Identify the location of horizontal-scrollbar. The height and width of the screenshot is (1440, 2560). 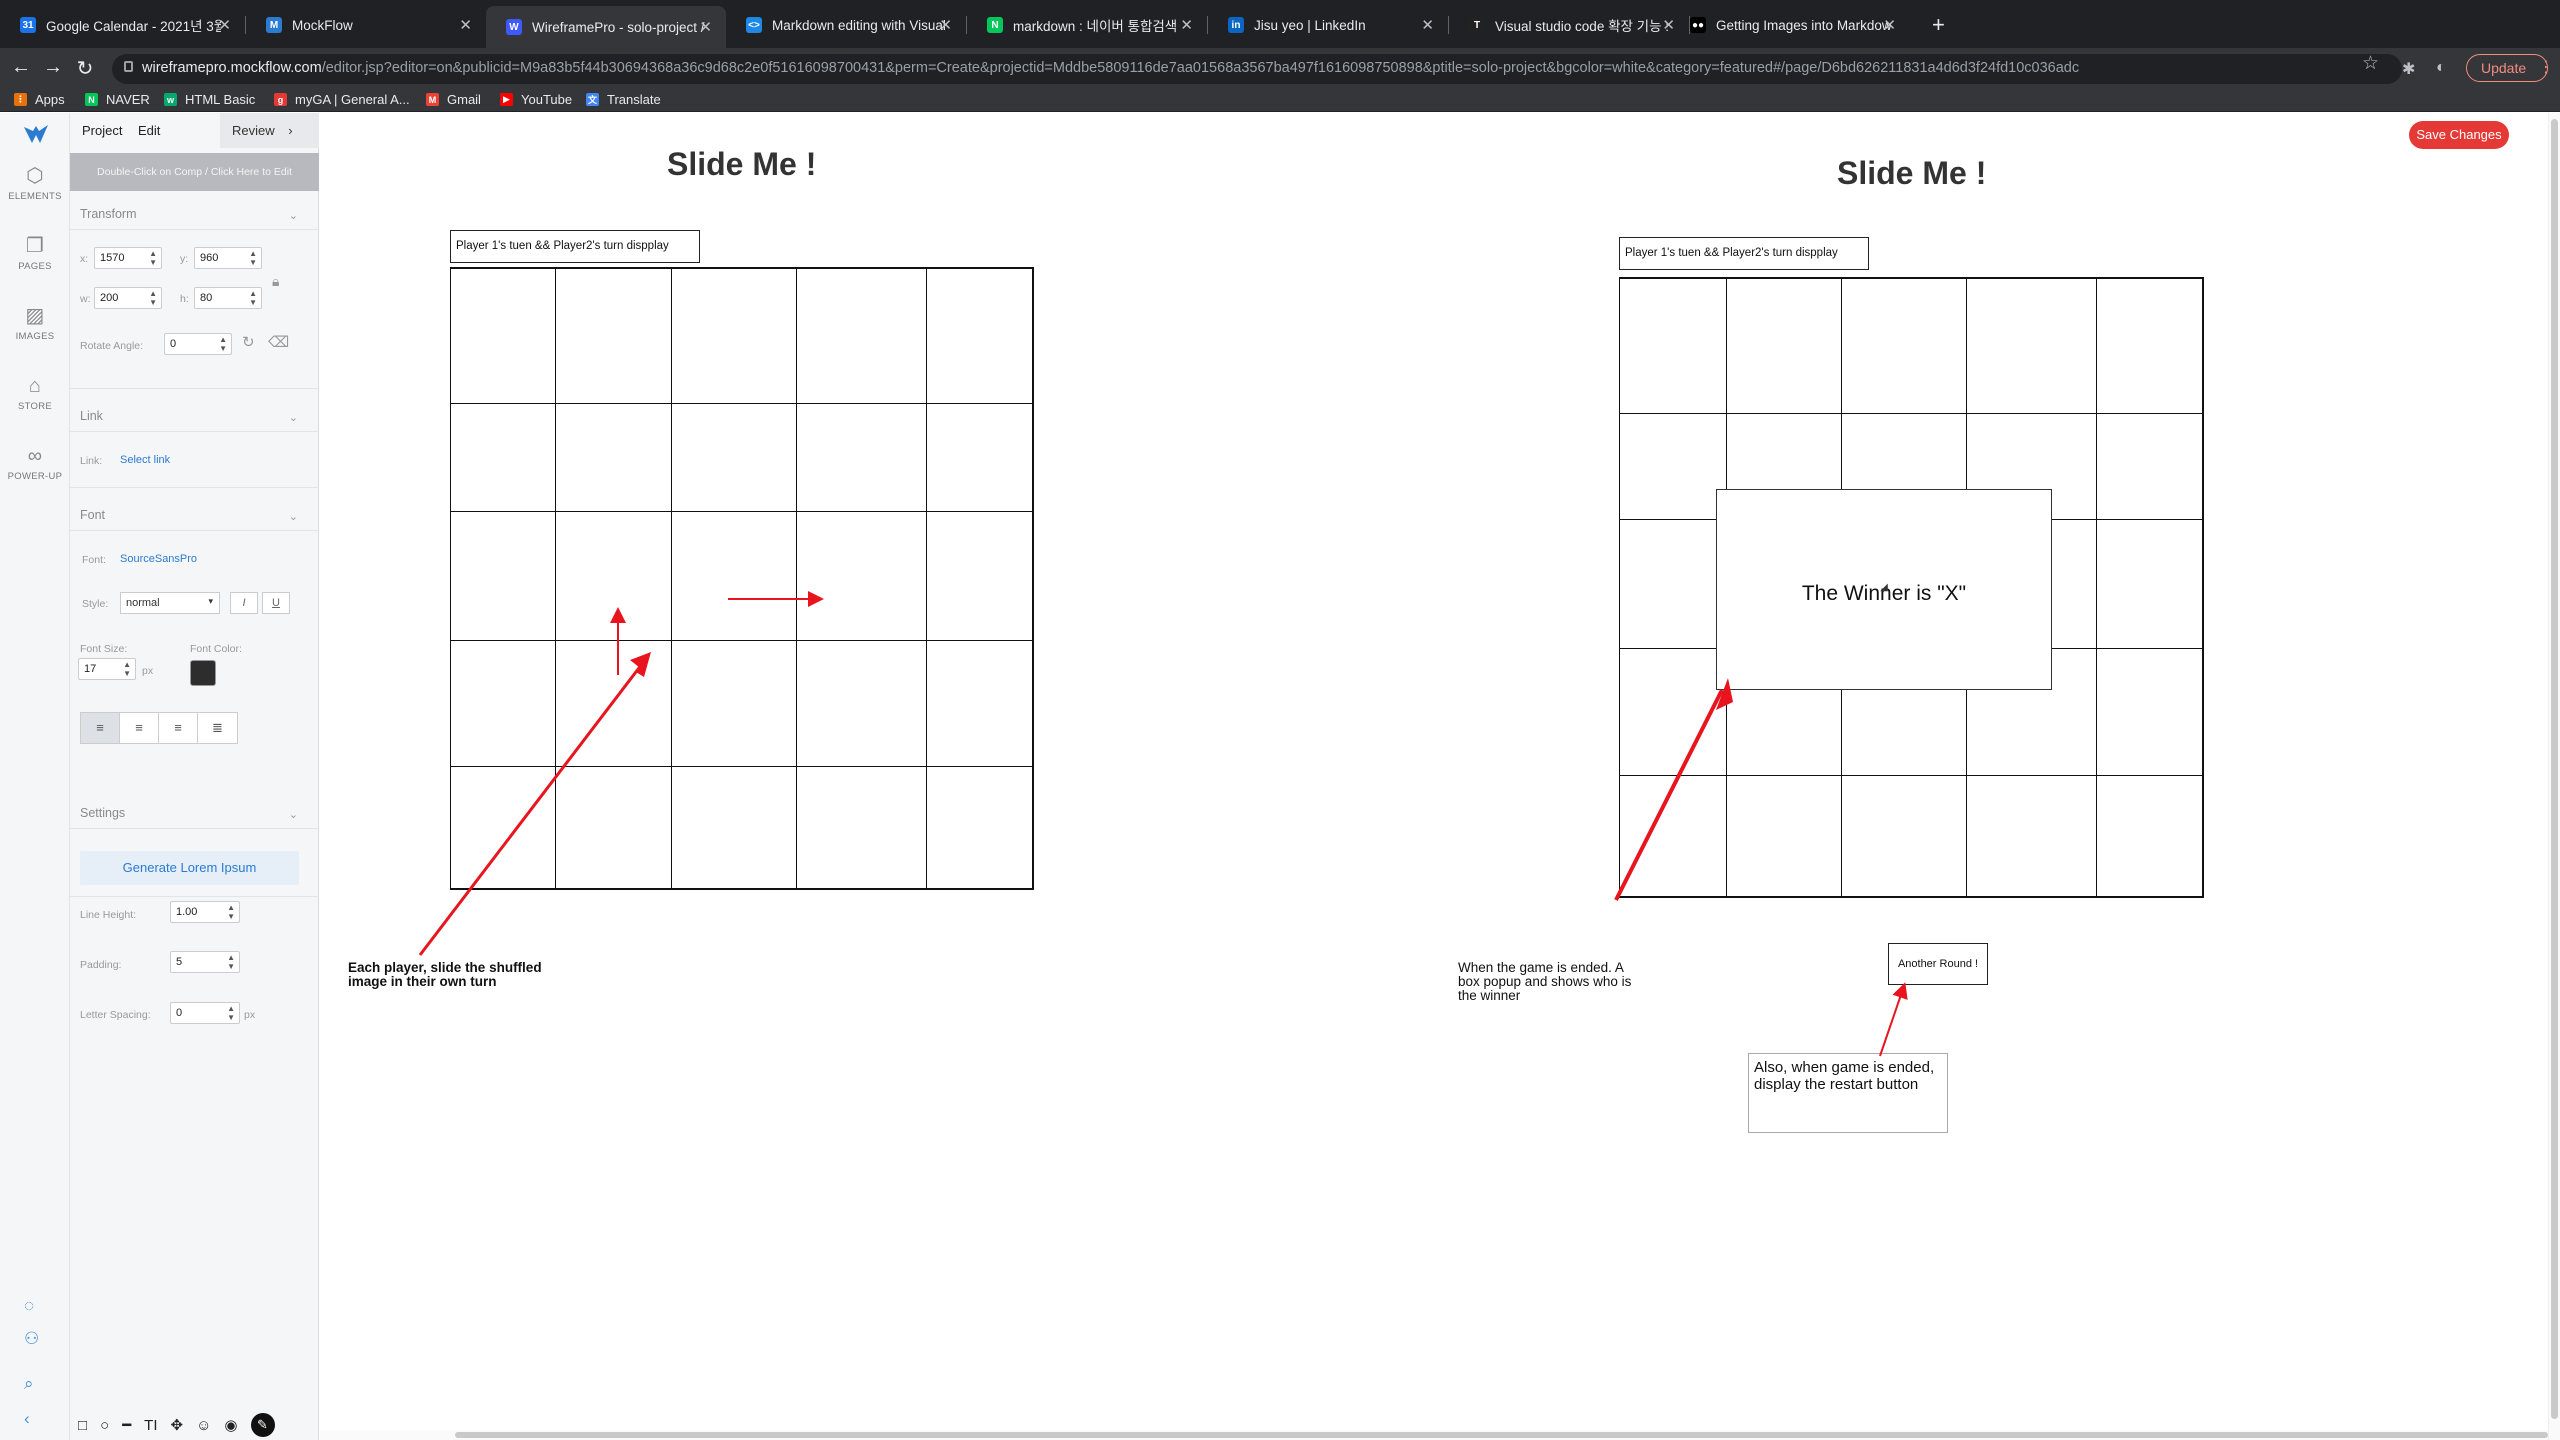
(1434, 1435).